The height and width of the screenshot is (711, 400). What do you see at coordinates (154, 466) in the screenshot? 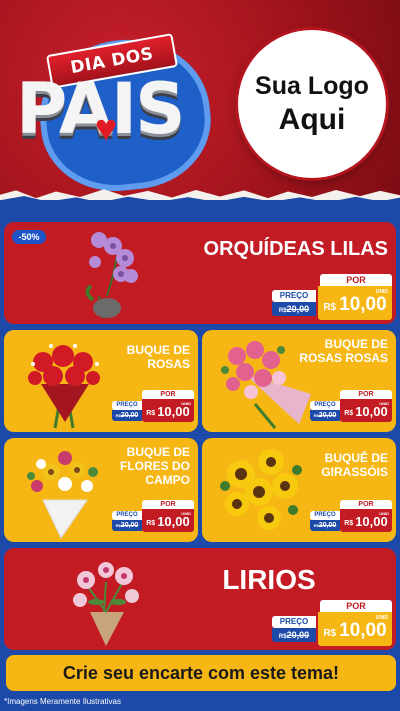
I see `product-name: BUQUE DE FLORES DO CAMPO` at bounding box center [154, 466].